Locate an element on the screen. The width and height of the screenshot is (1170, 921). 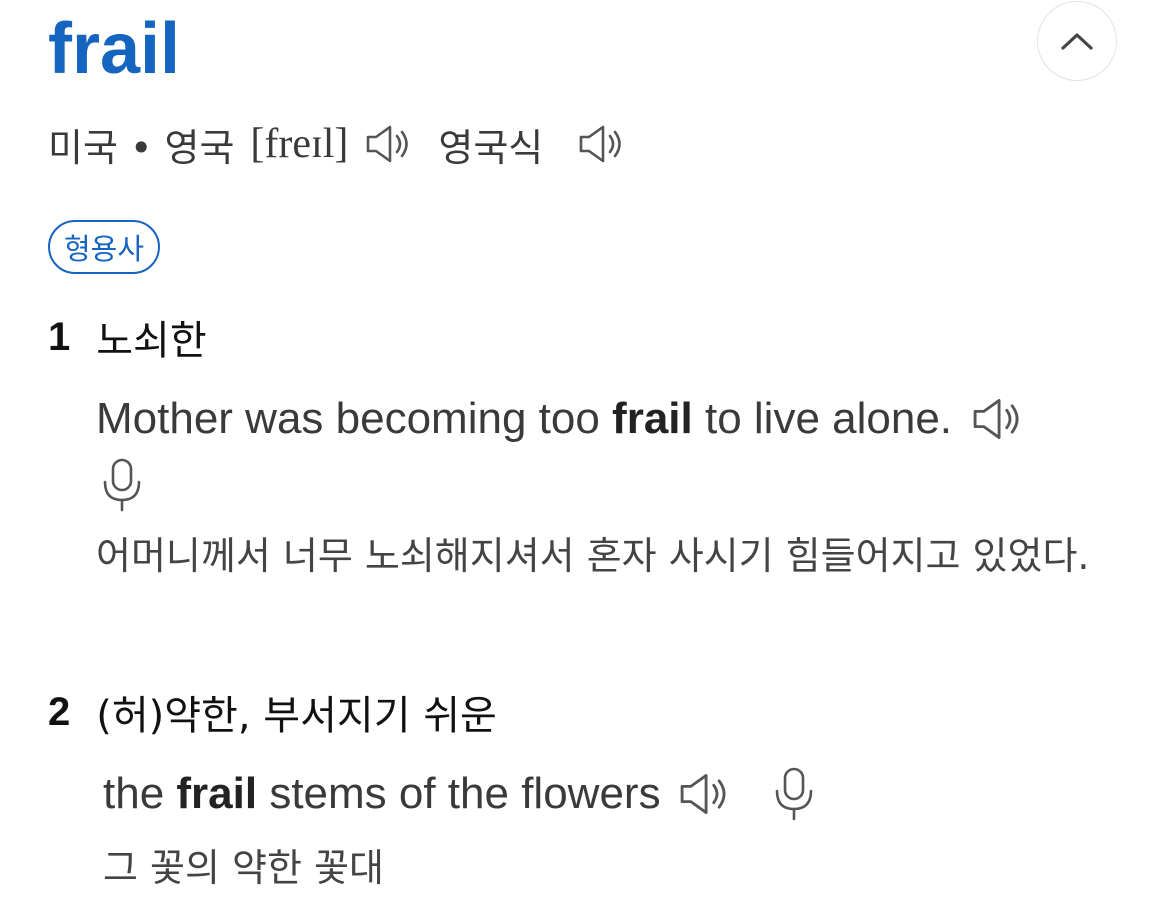
chevron-up-icon is located at coordinates (1077, 41).